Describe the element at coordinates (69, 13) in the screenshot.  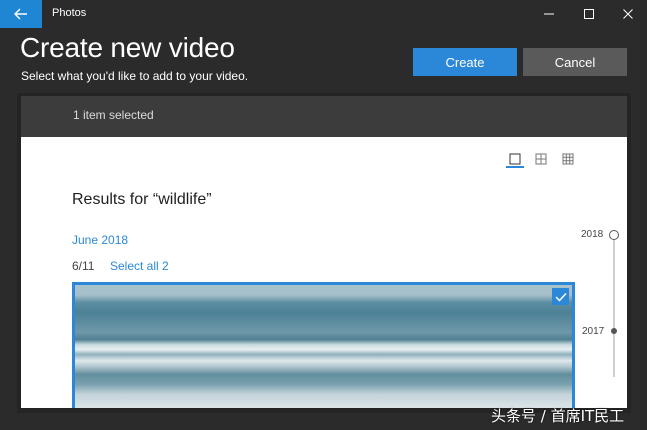
I see `app-title: Photos` at that location.